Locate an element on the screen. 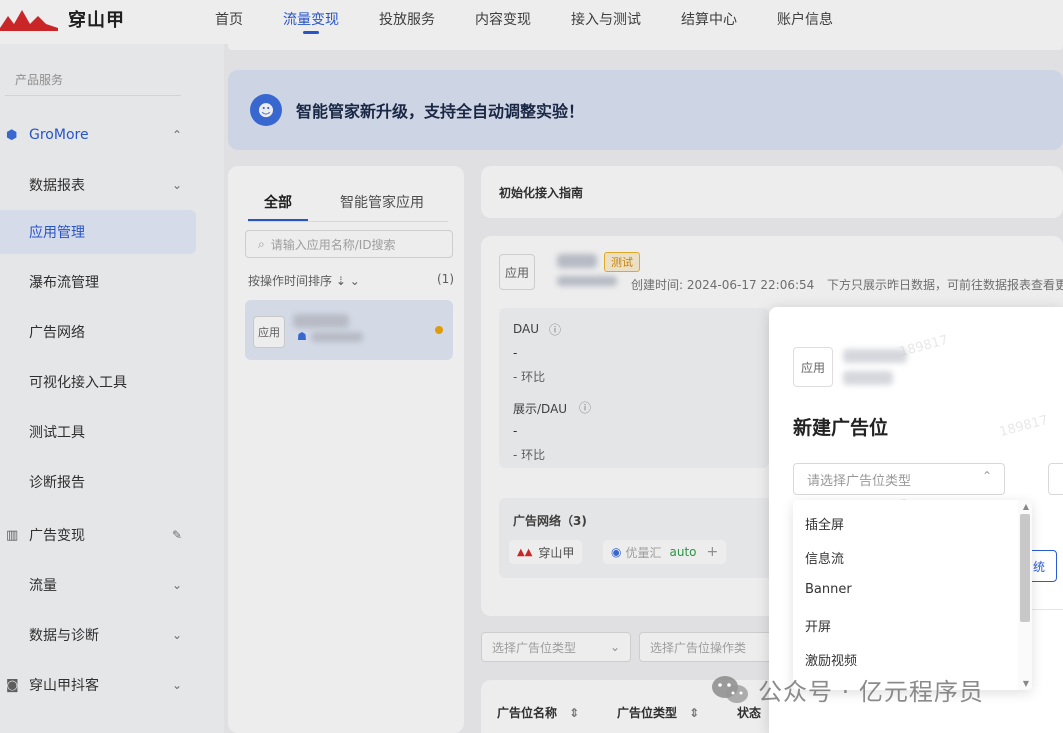 This screenshot has width=1063, height=733. sort-icon: ⇕ is located at coordinates (574, 713).